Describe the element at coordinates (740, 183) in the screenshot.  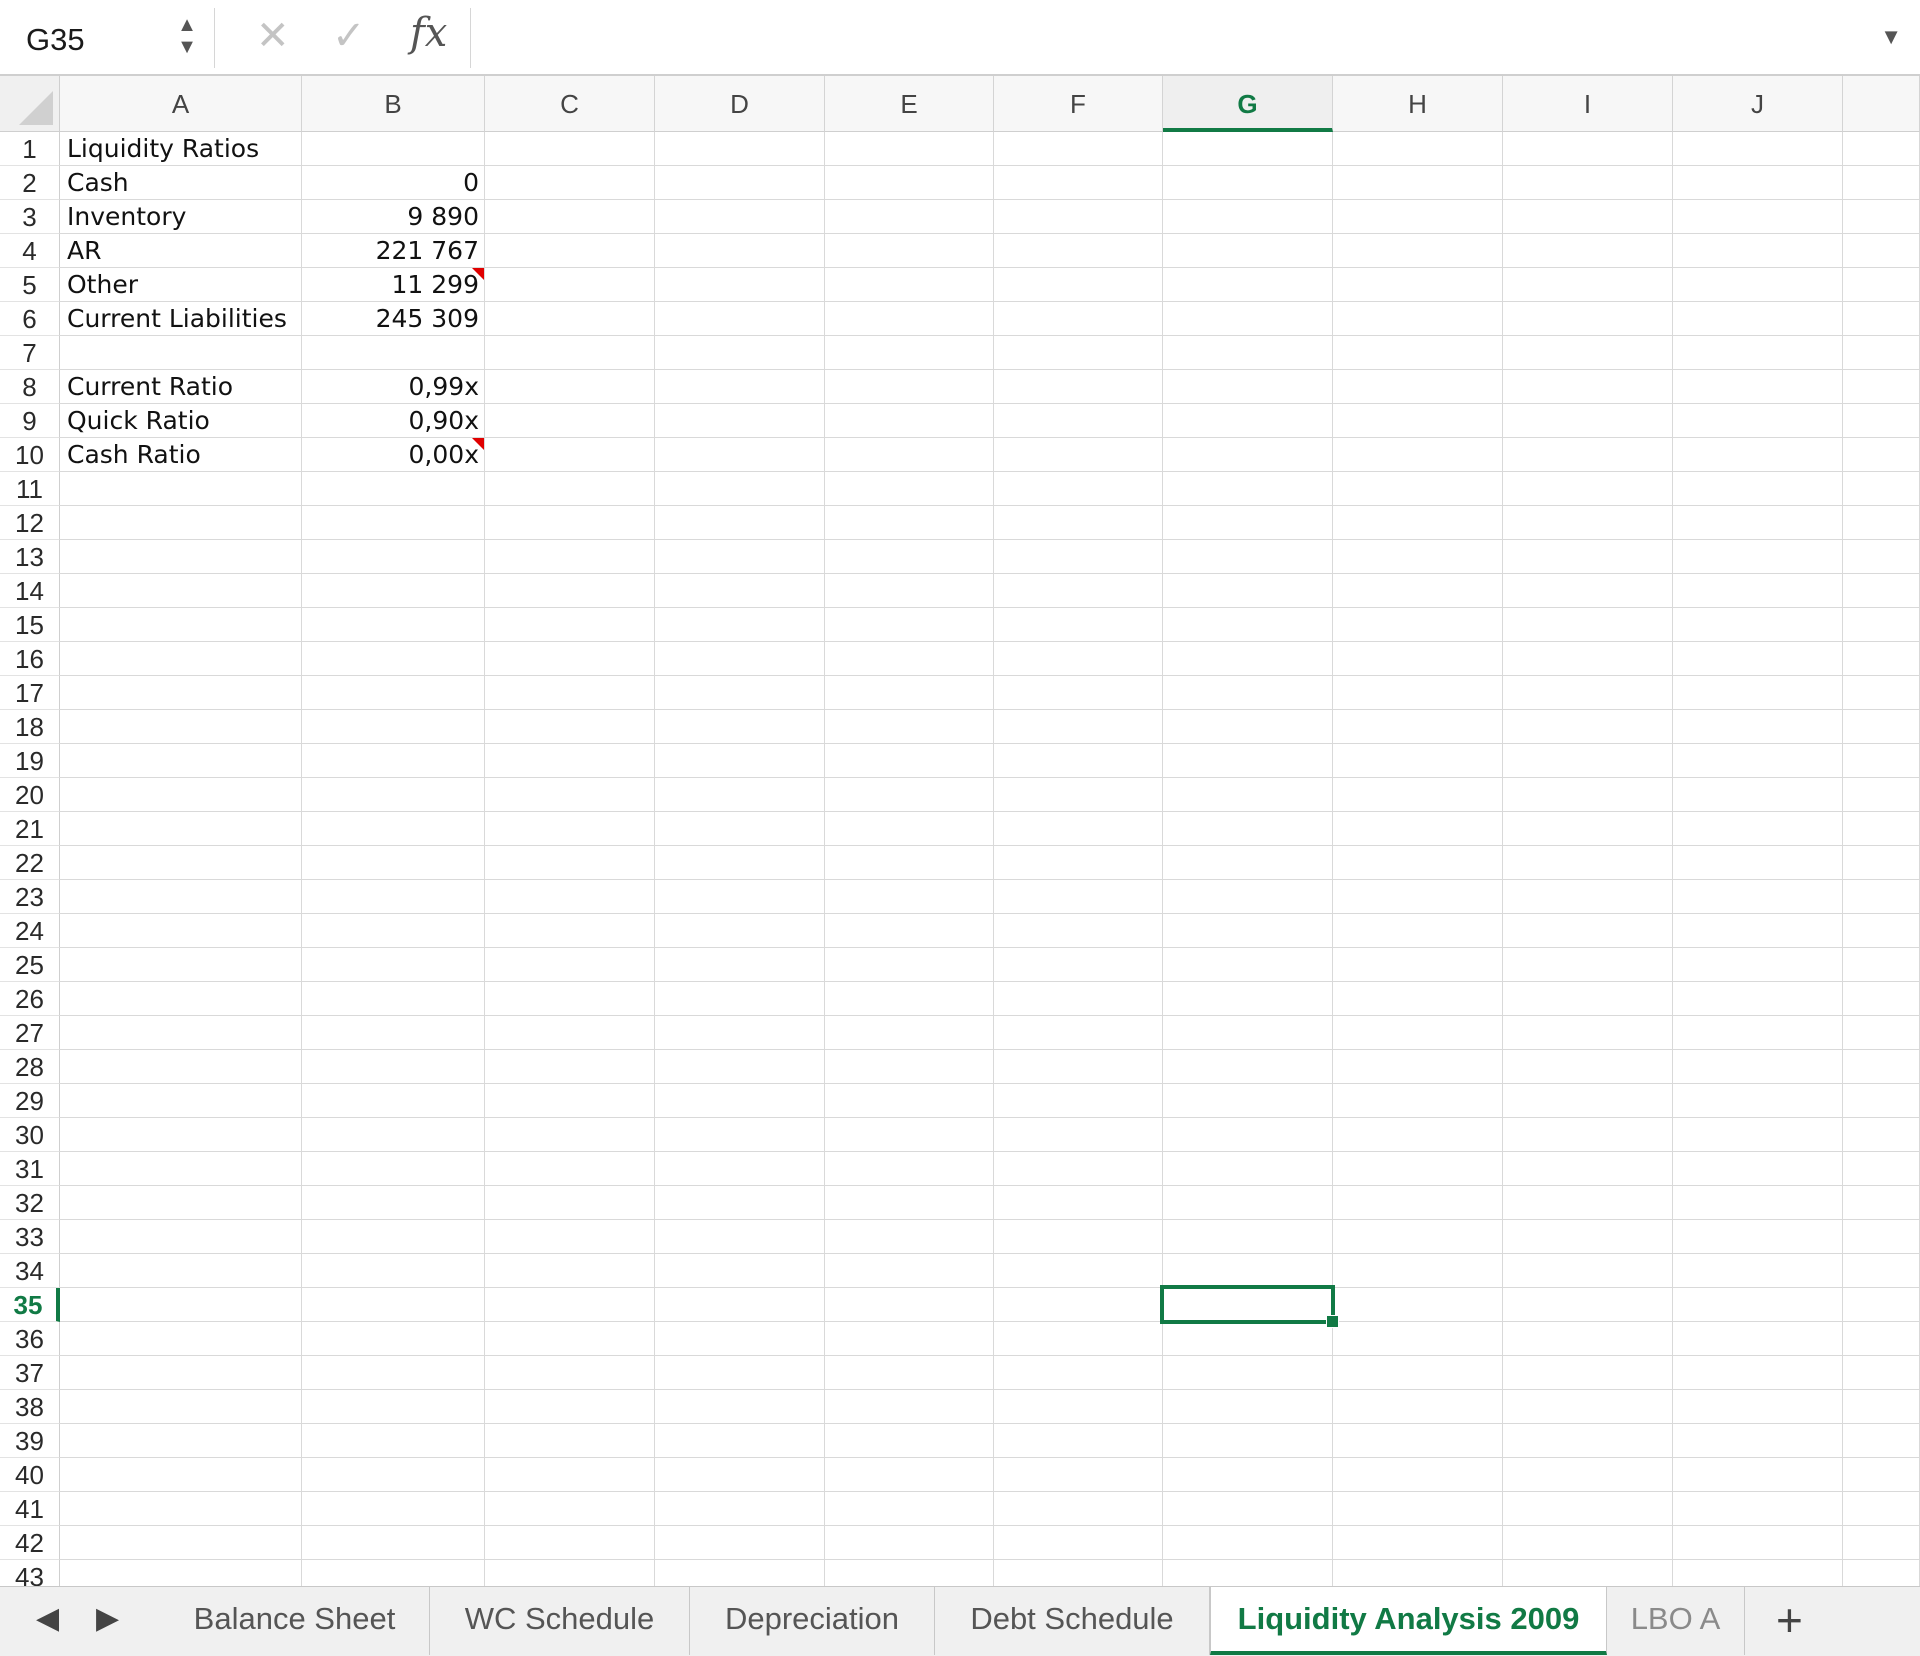
I see `cell-d2` at that location.